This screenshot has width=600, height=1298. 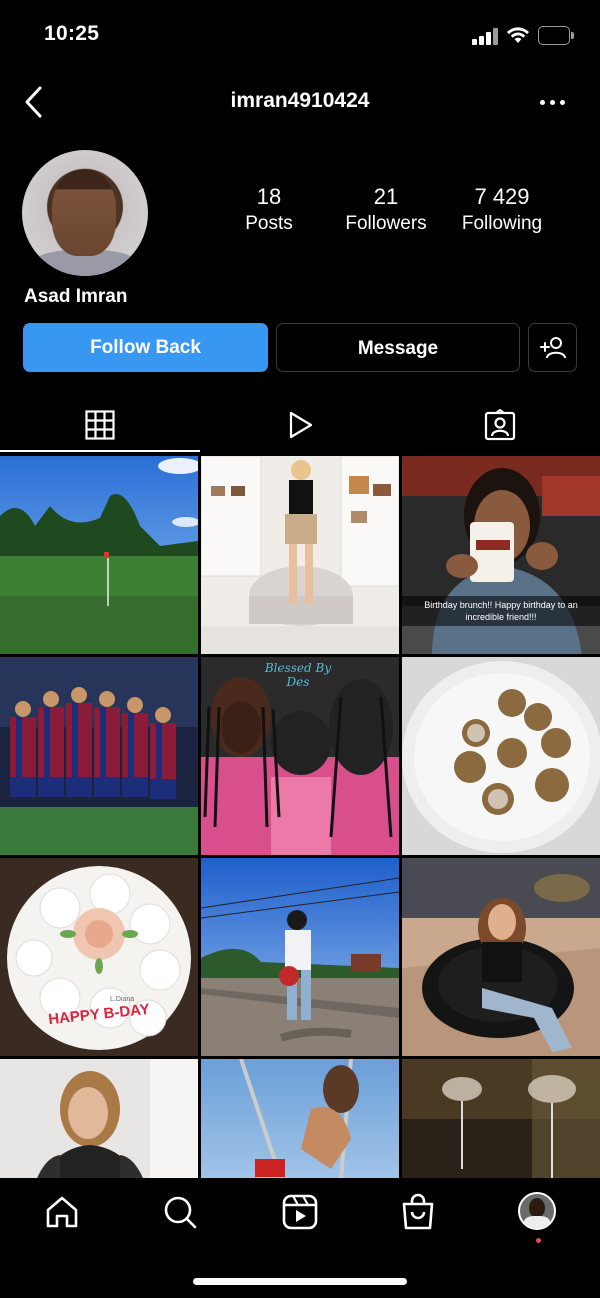 I want to click on tagged-person-icon, so click(x=500, y=425).